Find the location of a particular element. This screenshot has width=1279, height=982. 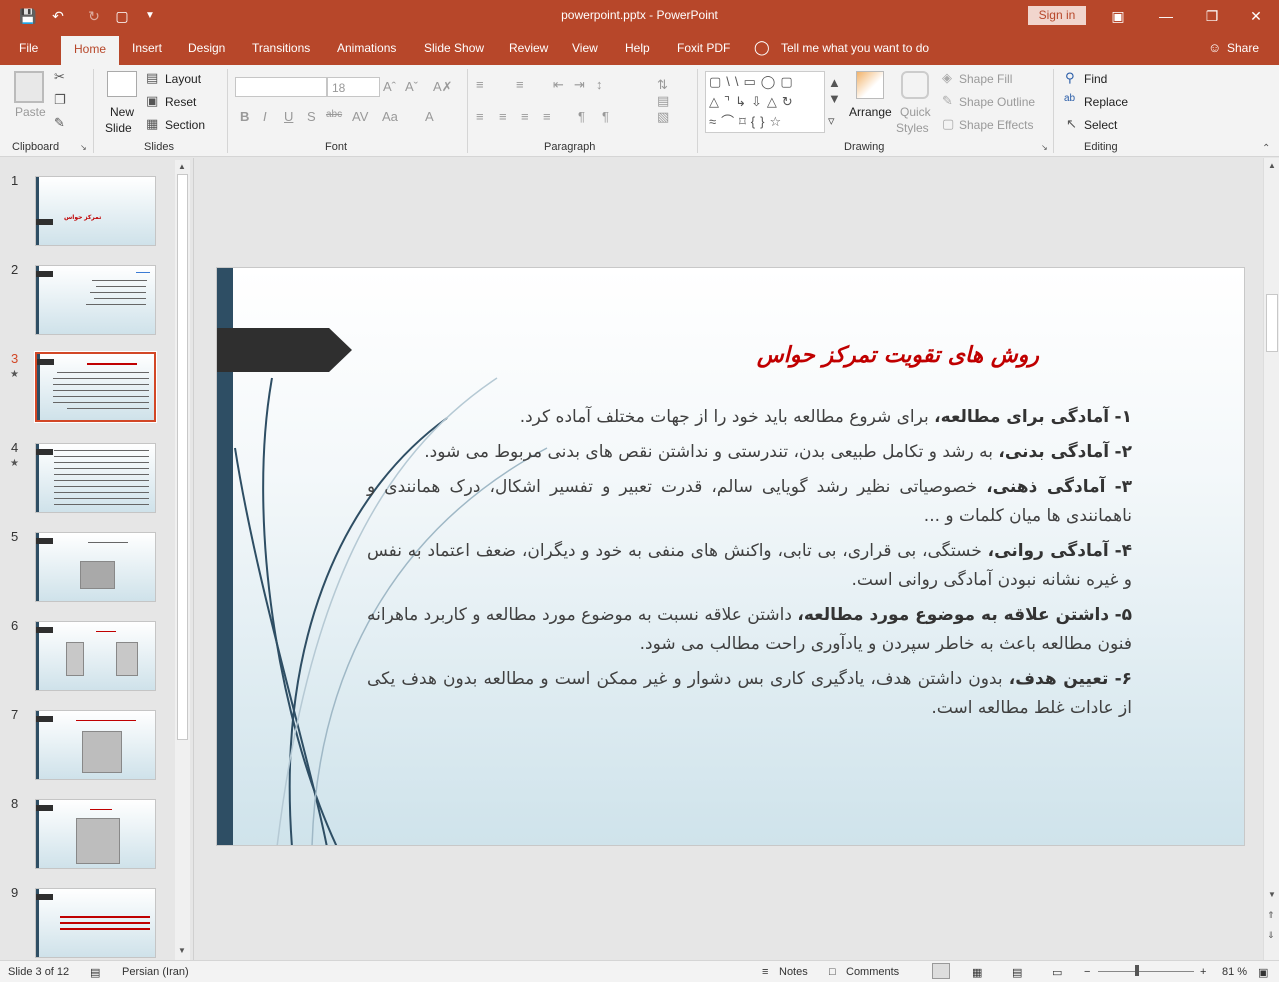

tab-review: Review is located at coordinates (528, 48).